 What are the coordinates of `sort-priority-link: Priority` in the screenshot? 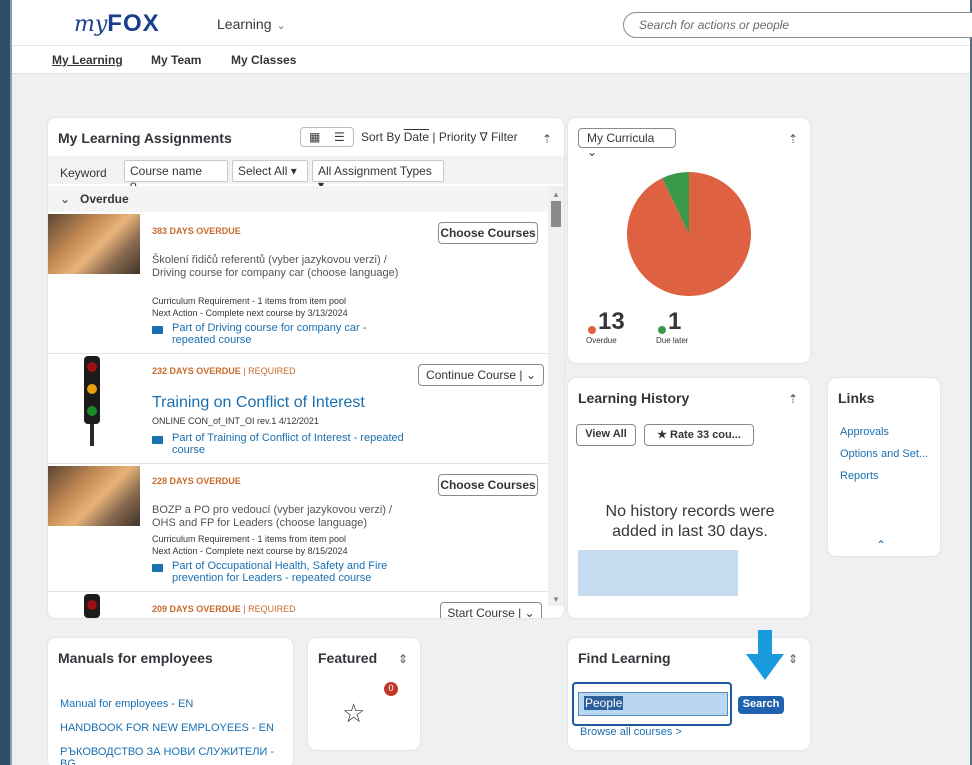 It's located at (457, 137).